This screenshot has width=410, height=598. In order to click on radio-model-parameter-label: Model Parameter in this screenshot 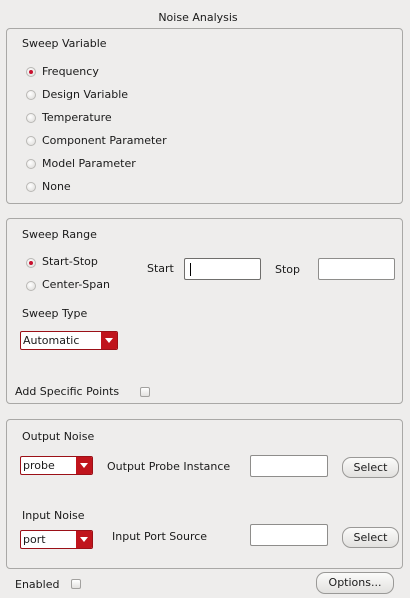, I will do `click(89, 163)`.